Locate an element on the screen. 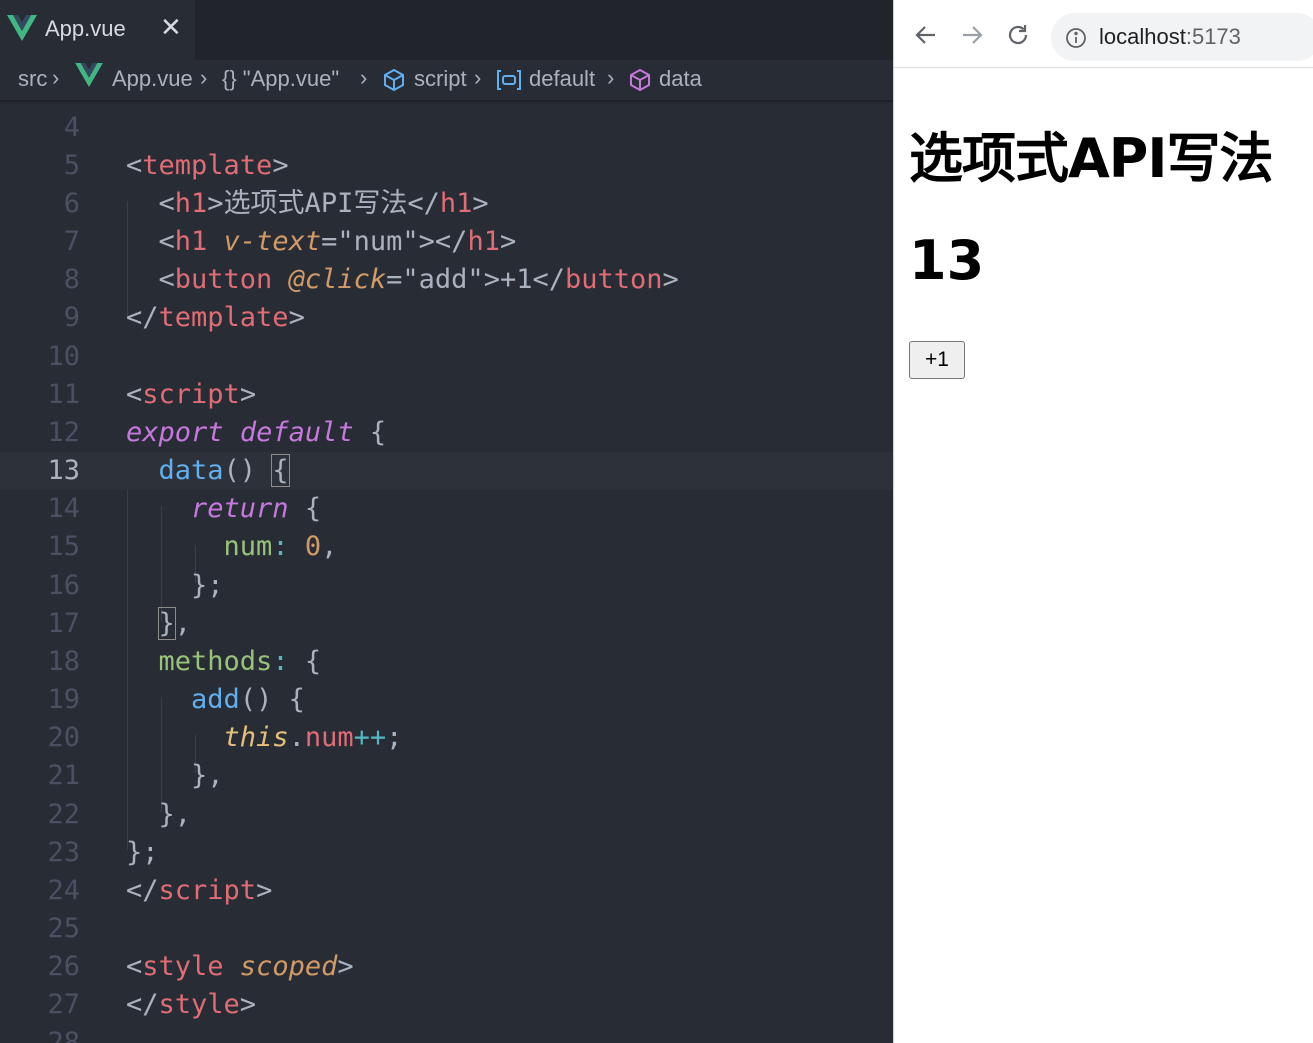 The width and height of the screenshot is (1313, 1043). line-number: 19 is located at coordinates (63, 699).